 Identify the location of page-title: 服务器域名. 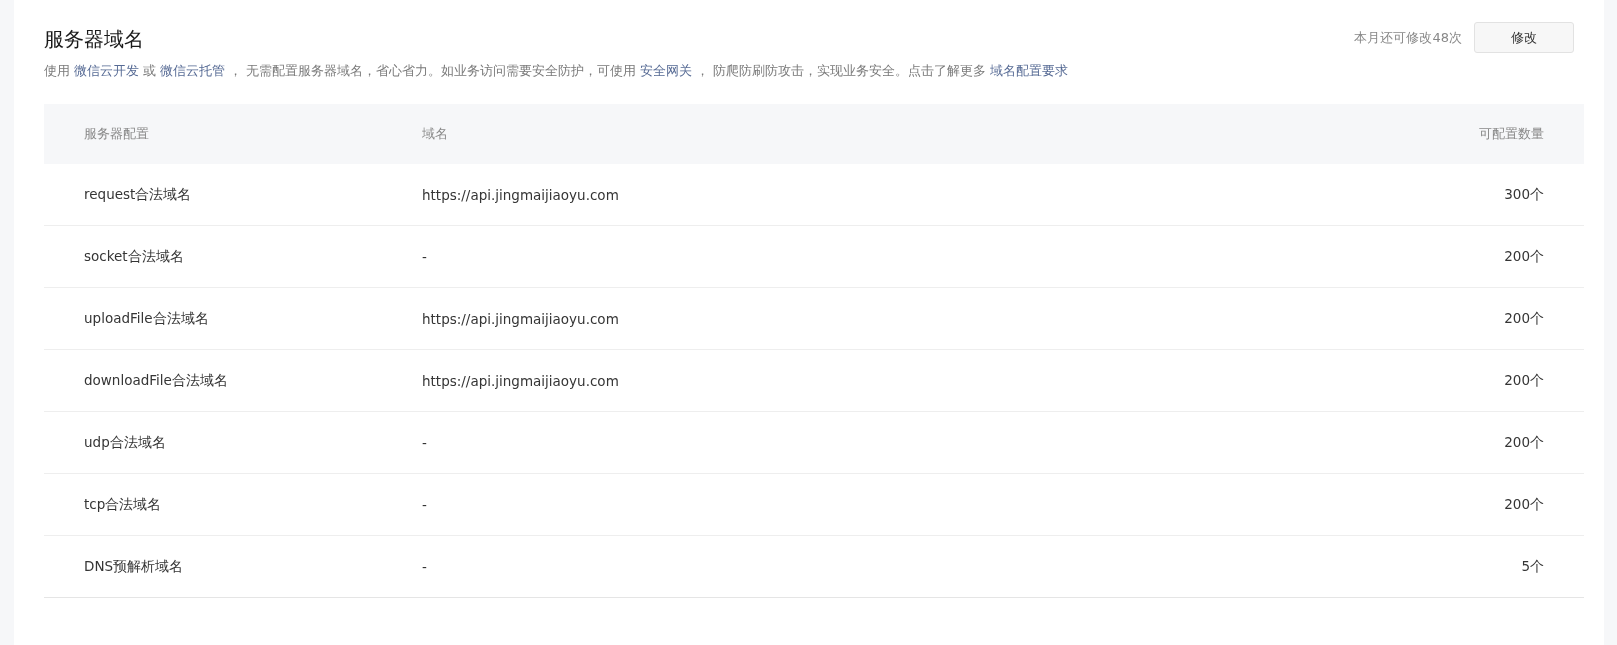
(94, 39).